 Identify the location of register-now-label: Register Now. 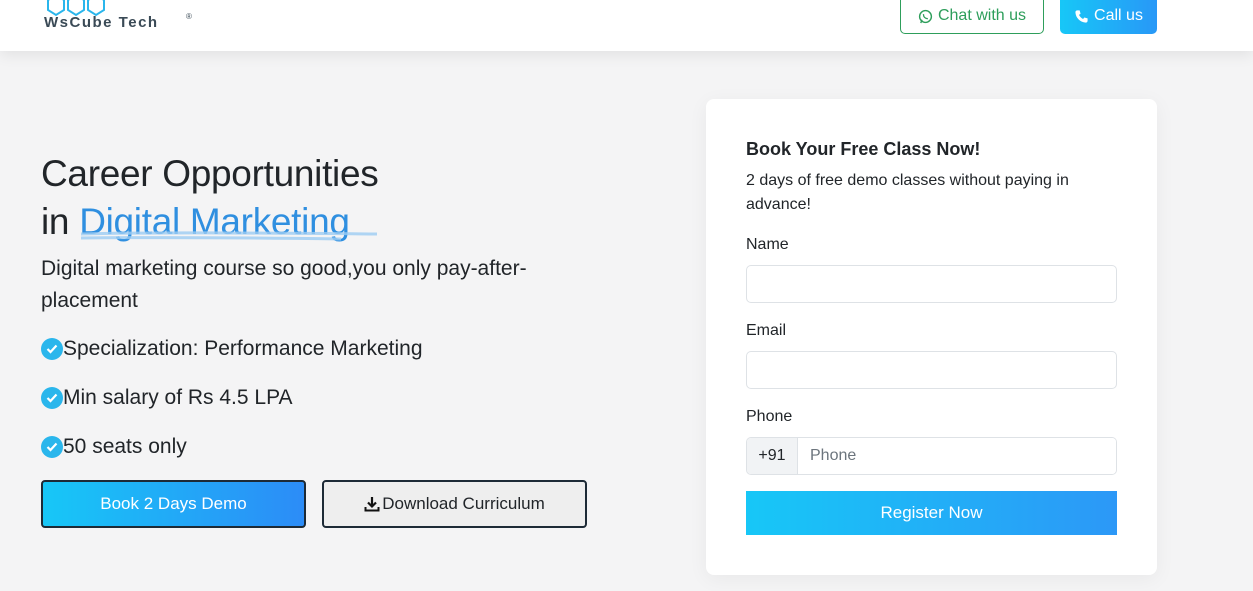
(931, 512).